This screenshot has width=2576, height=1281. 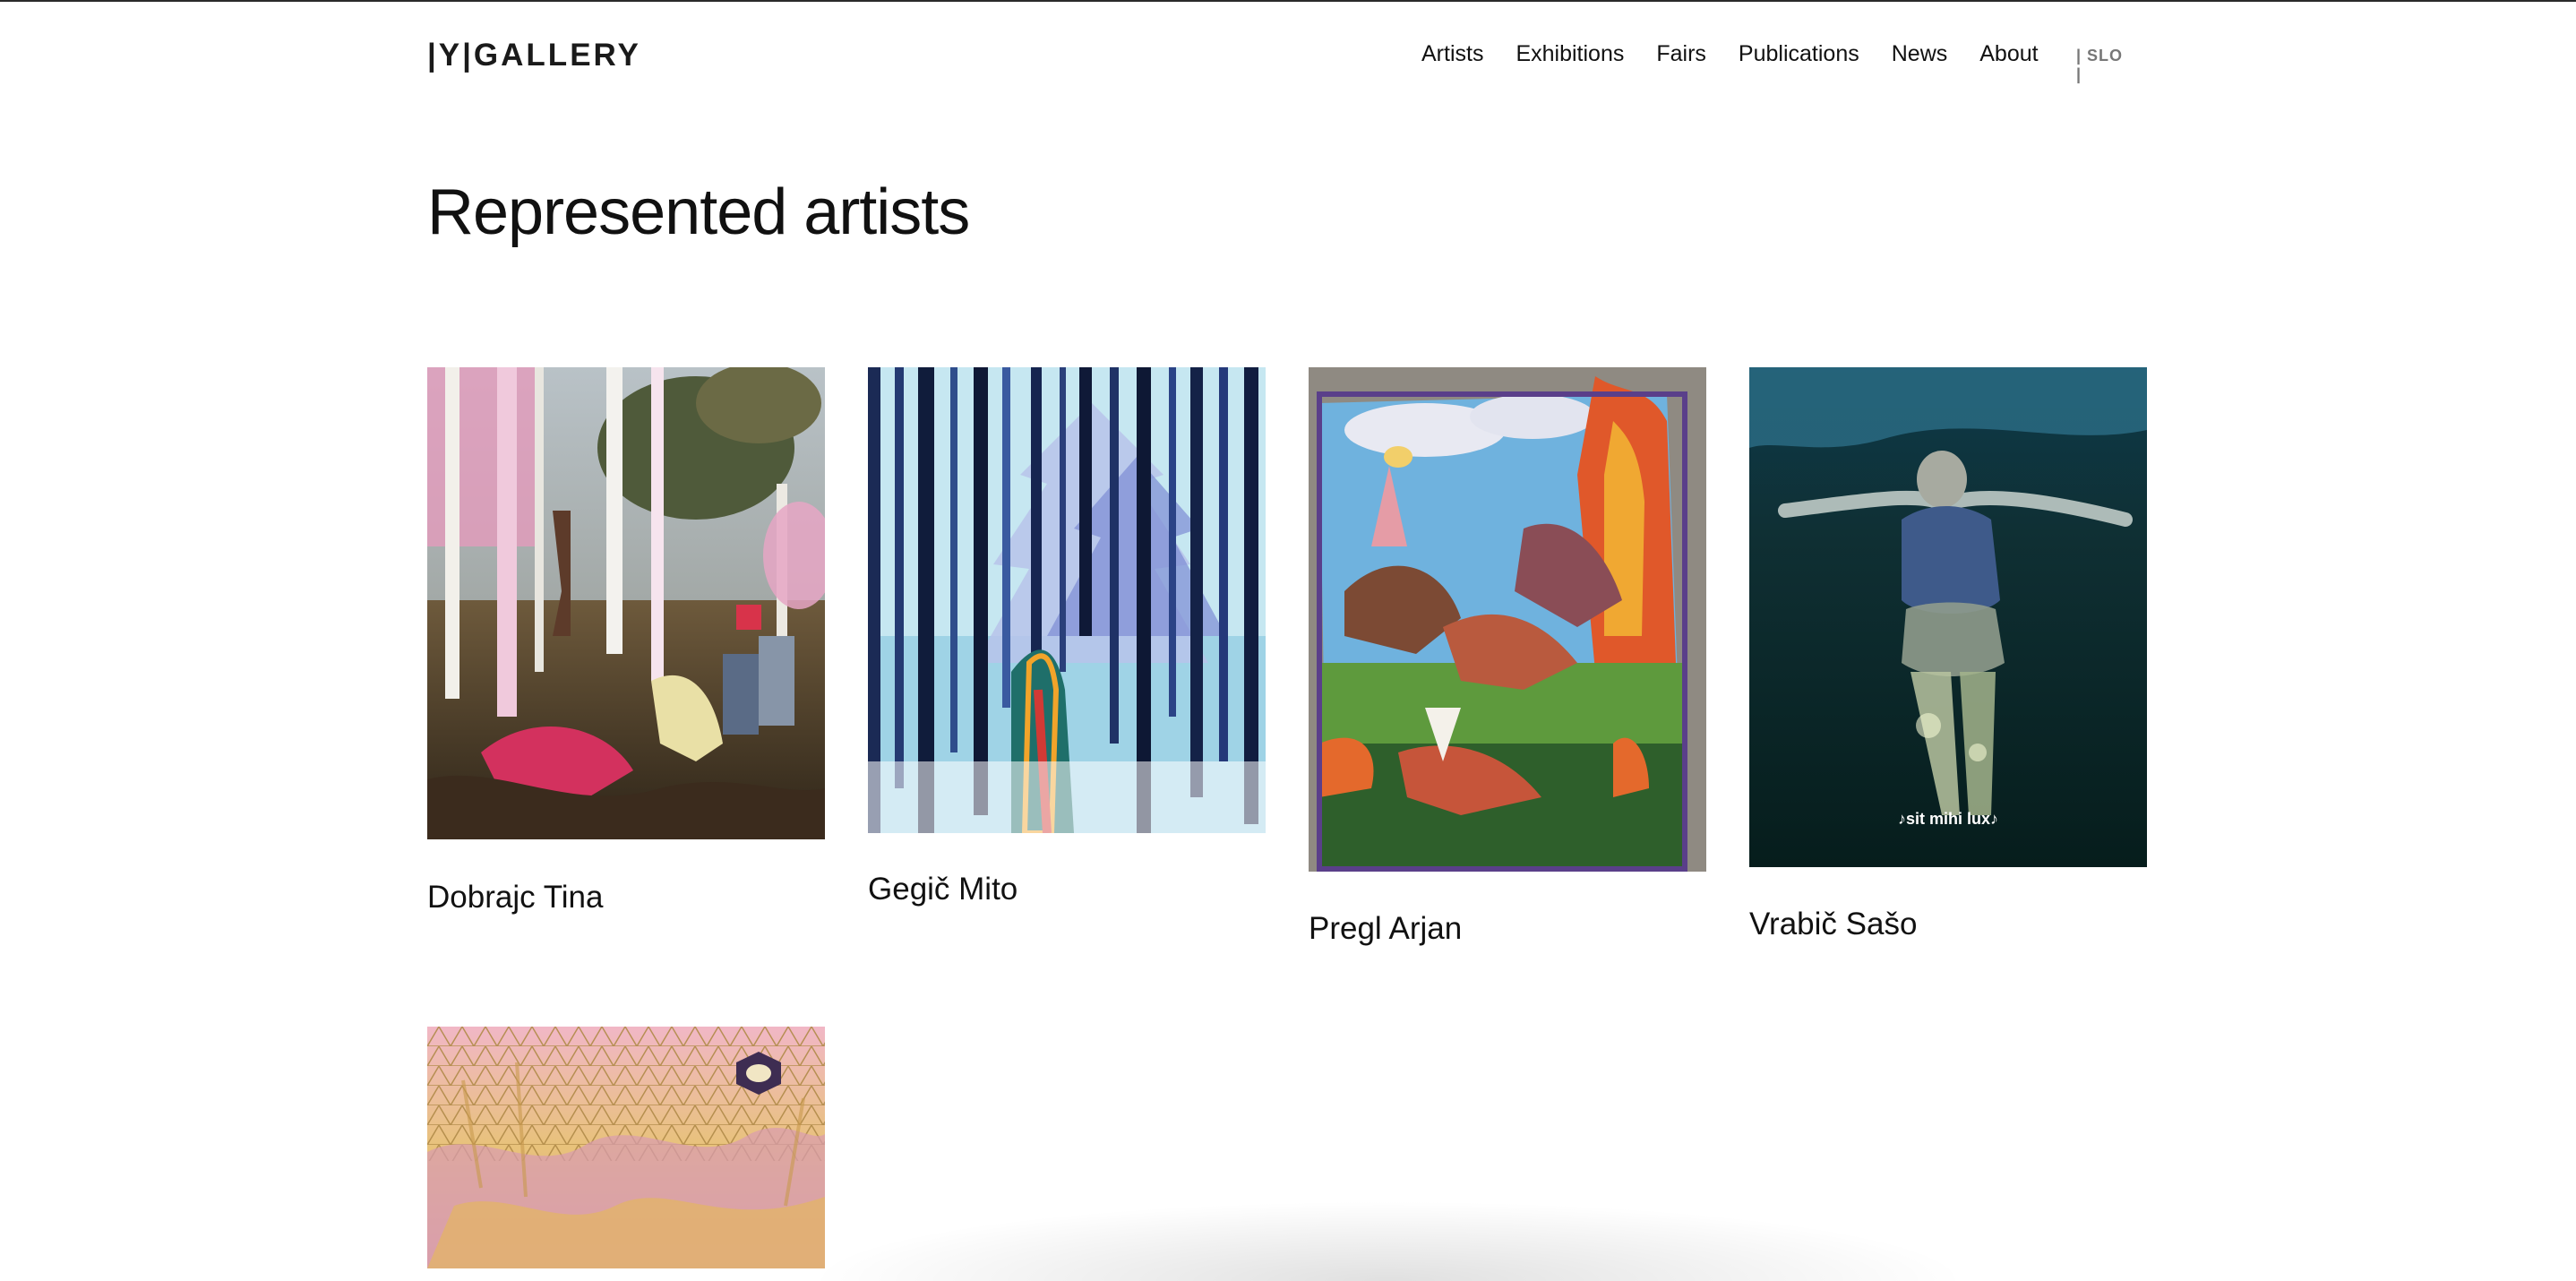 What do you see at coordinates (1570, 54) in the screenshot?
I see `nav-exhibitions: Exhibitions` at bounding box center [1570, 54].